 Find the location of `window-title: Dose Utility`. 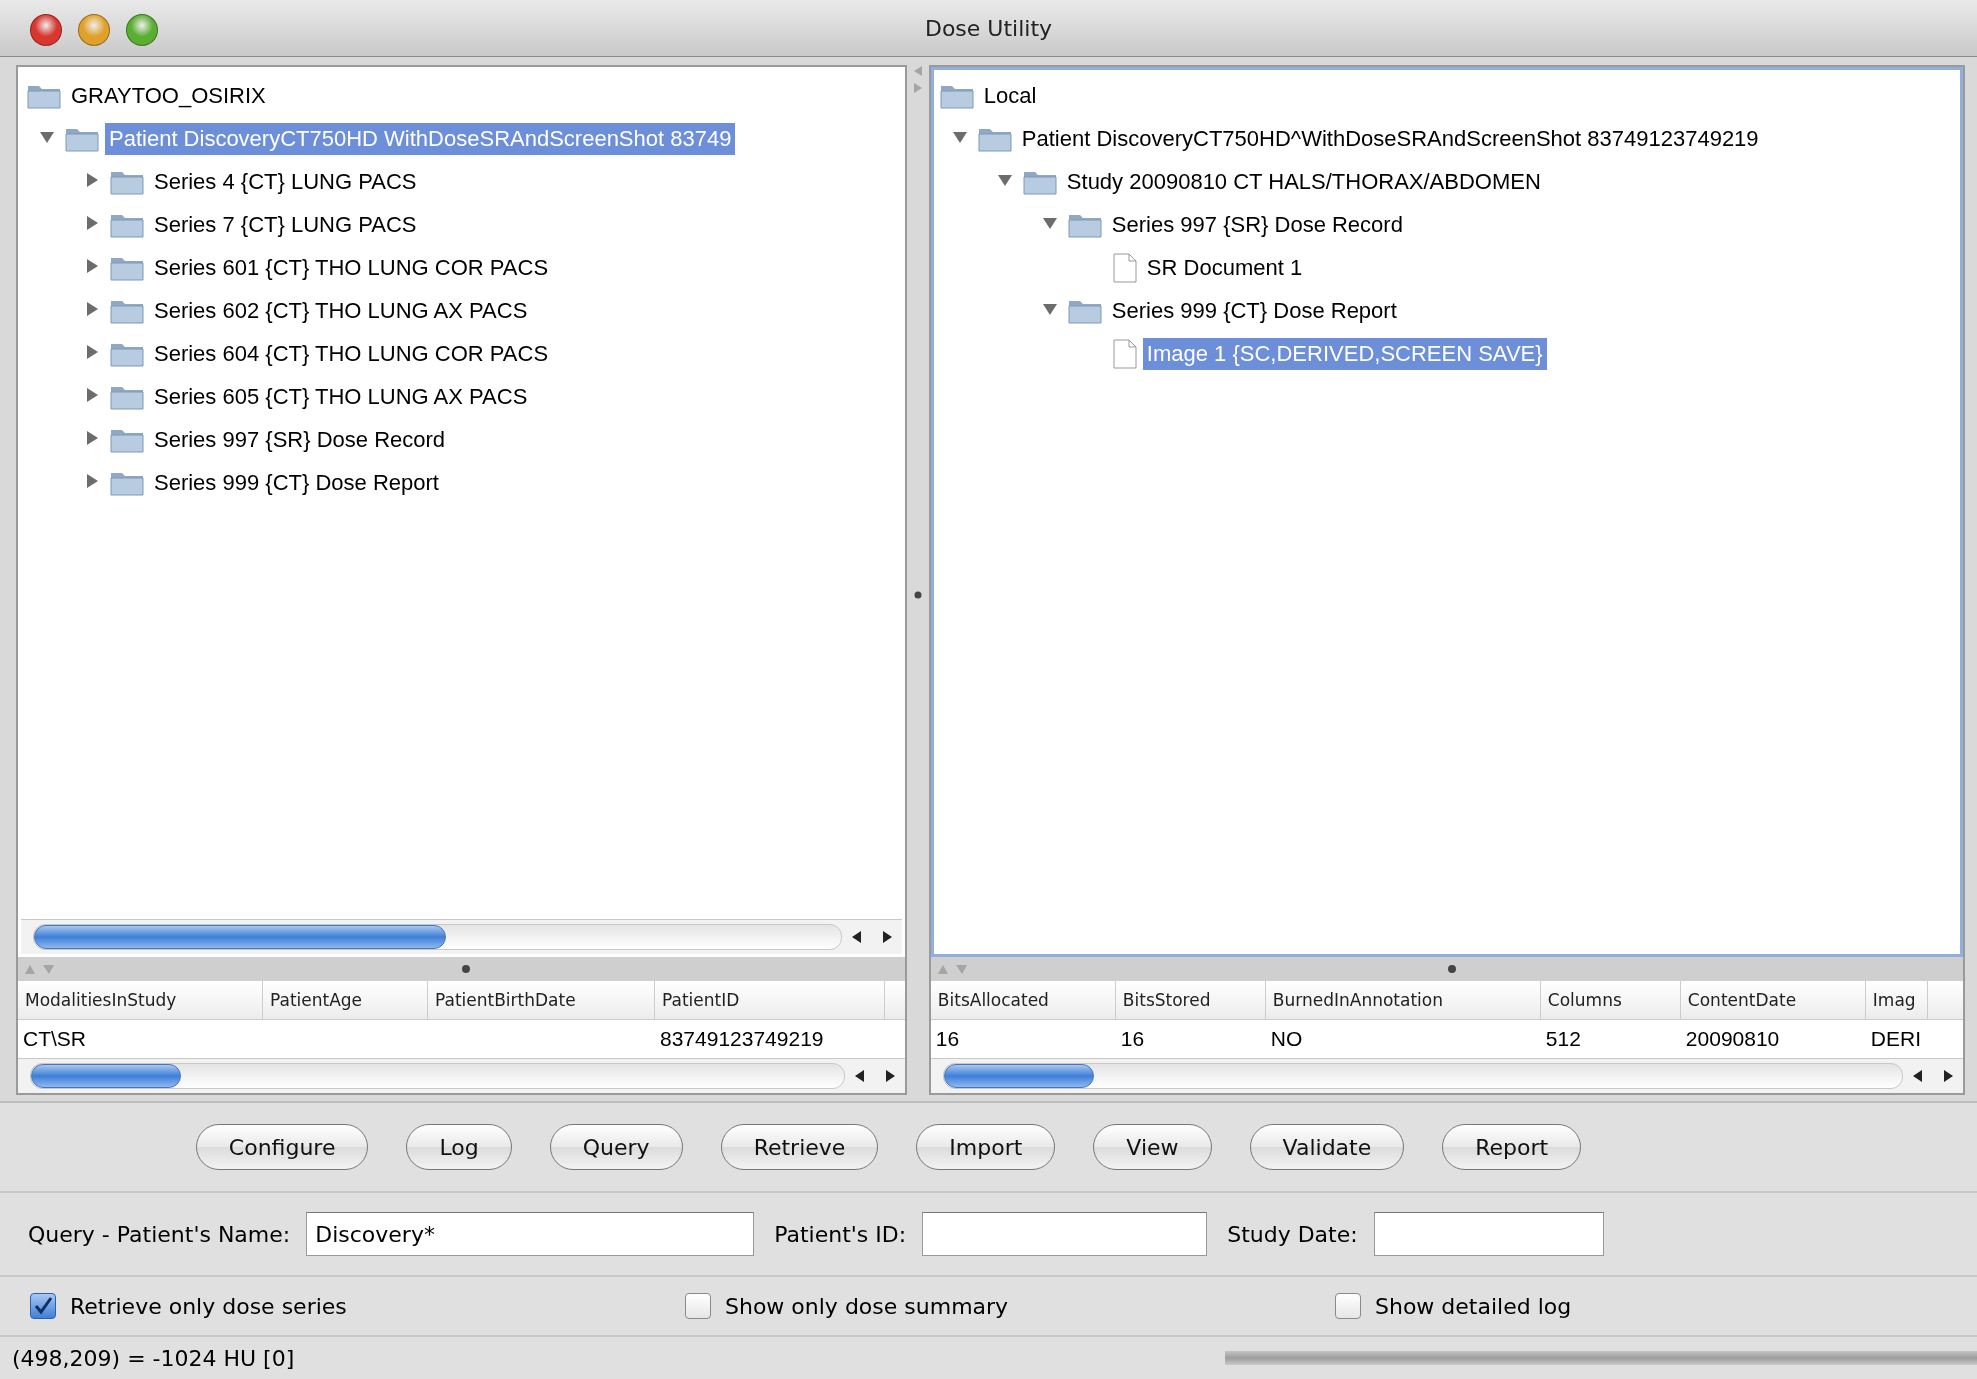

window-title: Dose Utility is located at coordinates (988, 28).